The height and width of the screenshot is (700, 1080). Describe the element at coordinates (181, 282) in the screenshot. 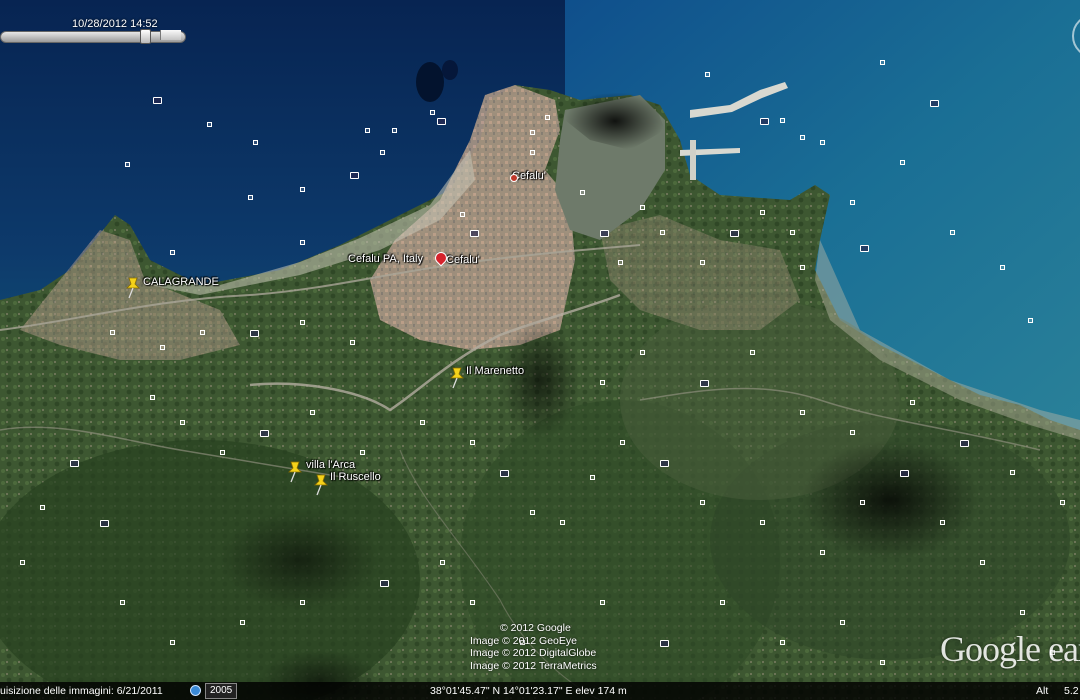

I see `pin-label-calagrande: CALAGRANDE` at that location.